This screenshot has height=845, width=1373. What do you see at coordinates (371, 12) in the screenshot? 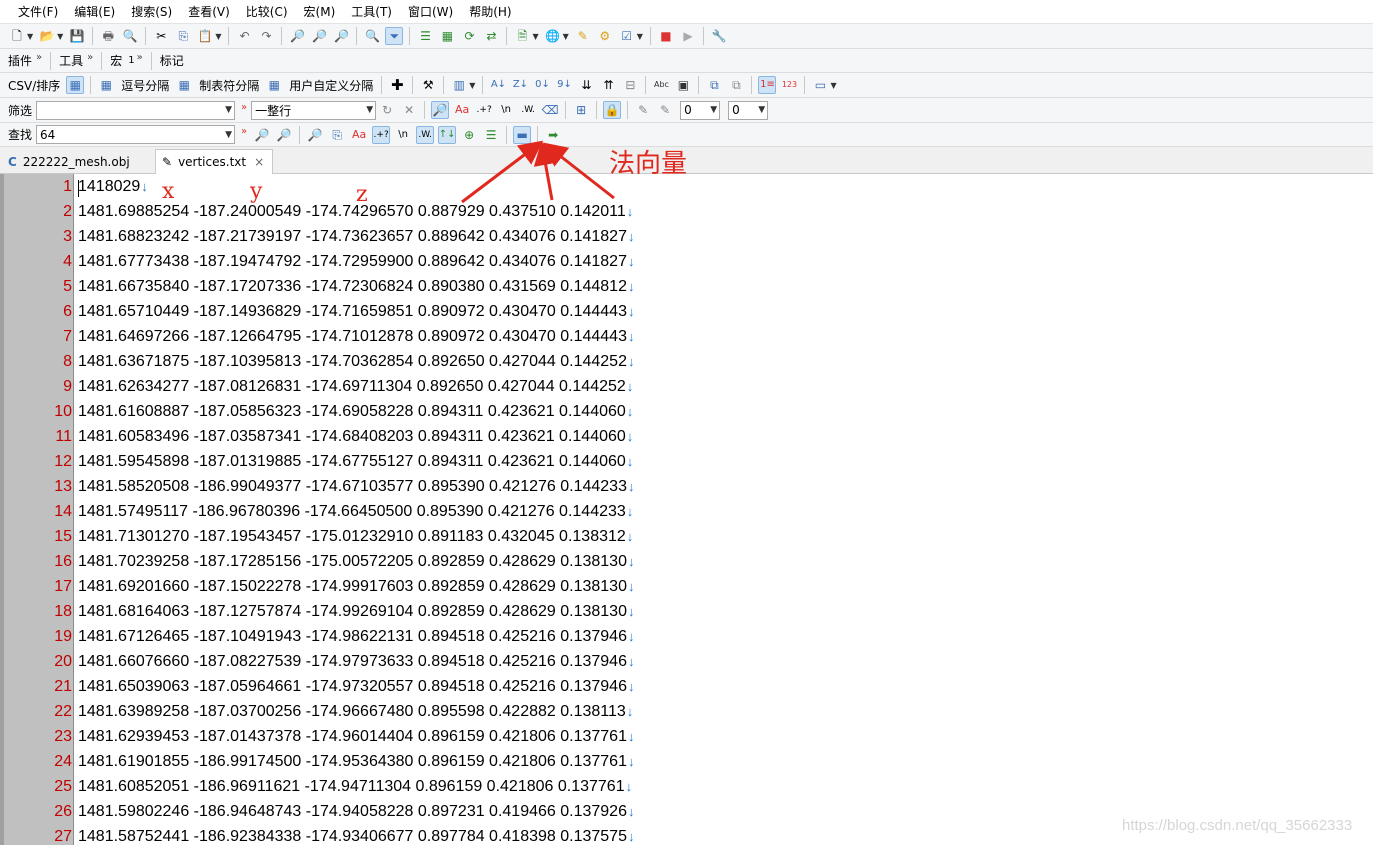
I see `menu-item: 工具(T)` at bounding box center [371, 12].